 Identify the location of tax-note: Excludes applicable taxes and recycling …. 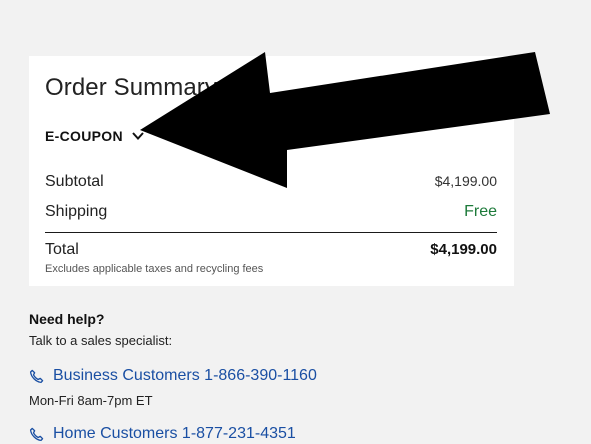
(154, 269).